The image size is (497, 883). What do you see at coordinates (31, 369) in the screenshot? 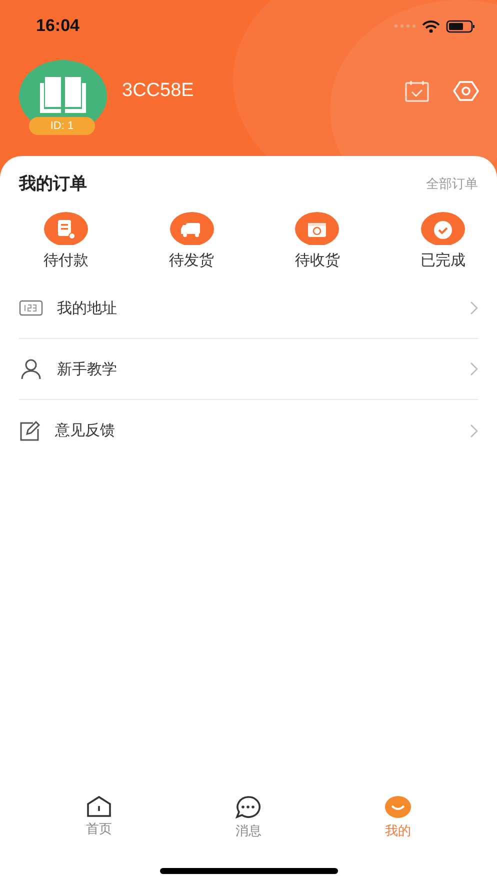
I see `user-icon` at bounding box center [31, 369].